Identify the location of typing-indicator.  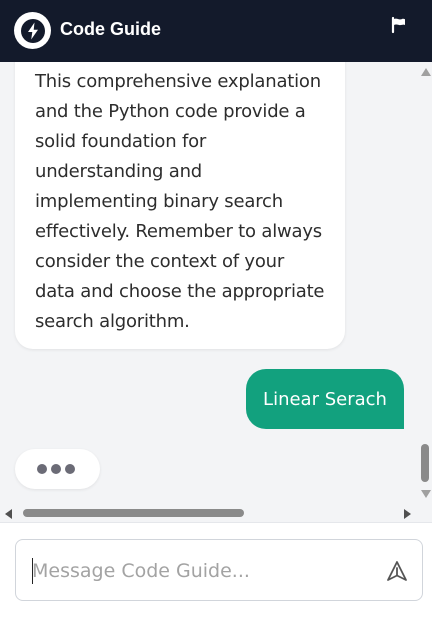
(57, 469).